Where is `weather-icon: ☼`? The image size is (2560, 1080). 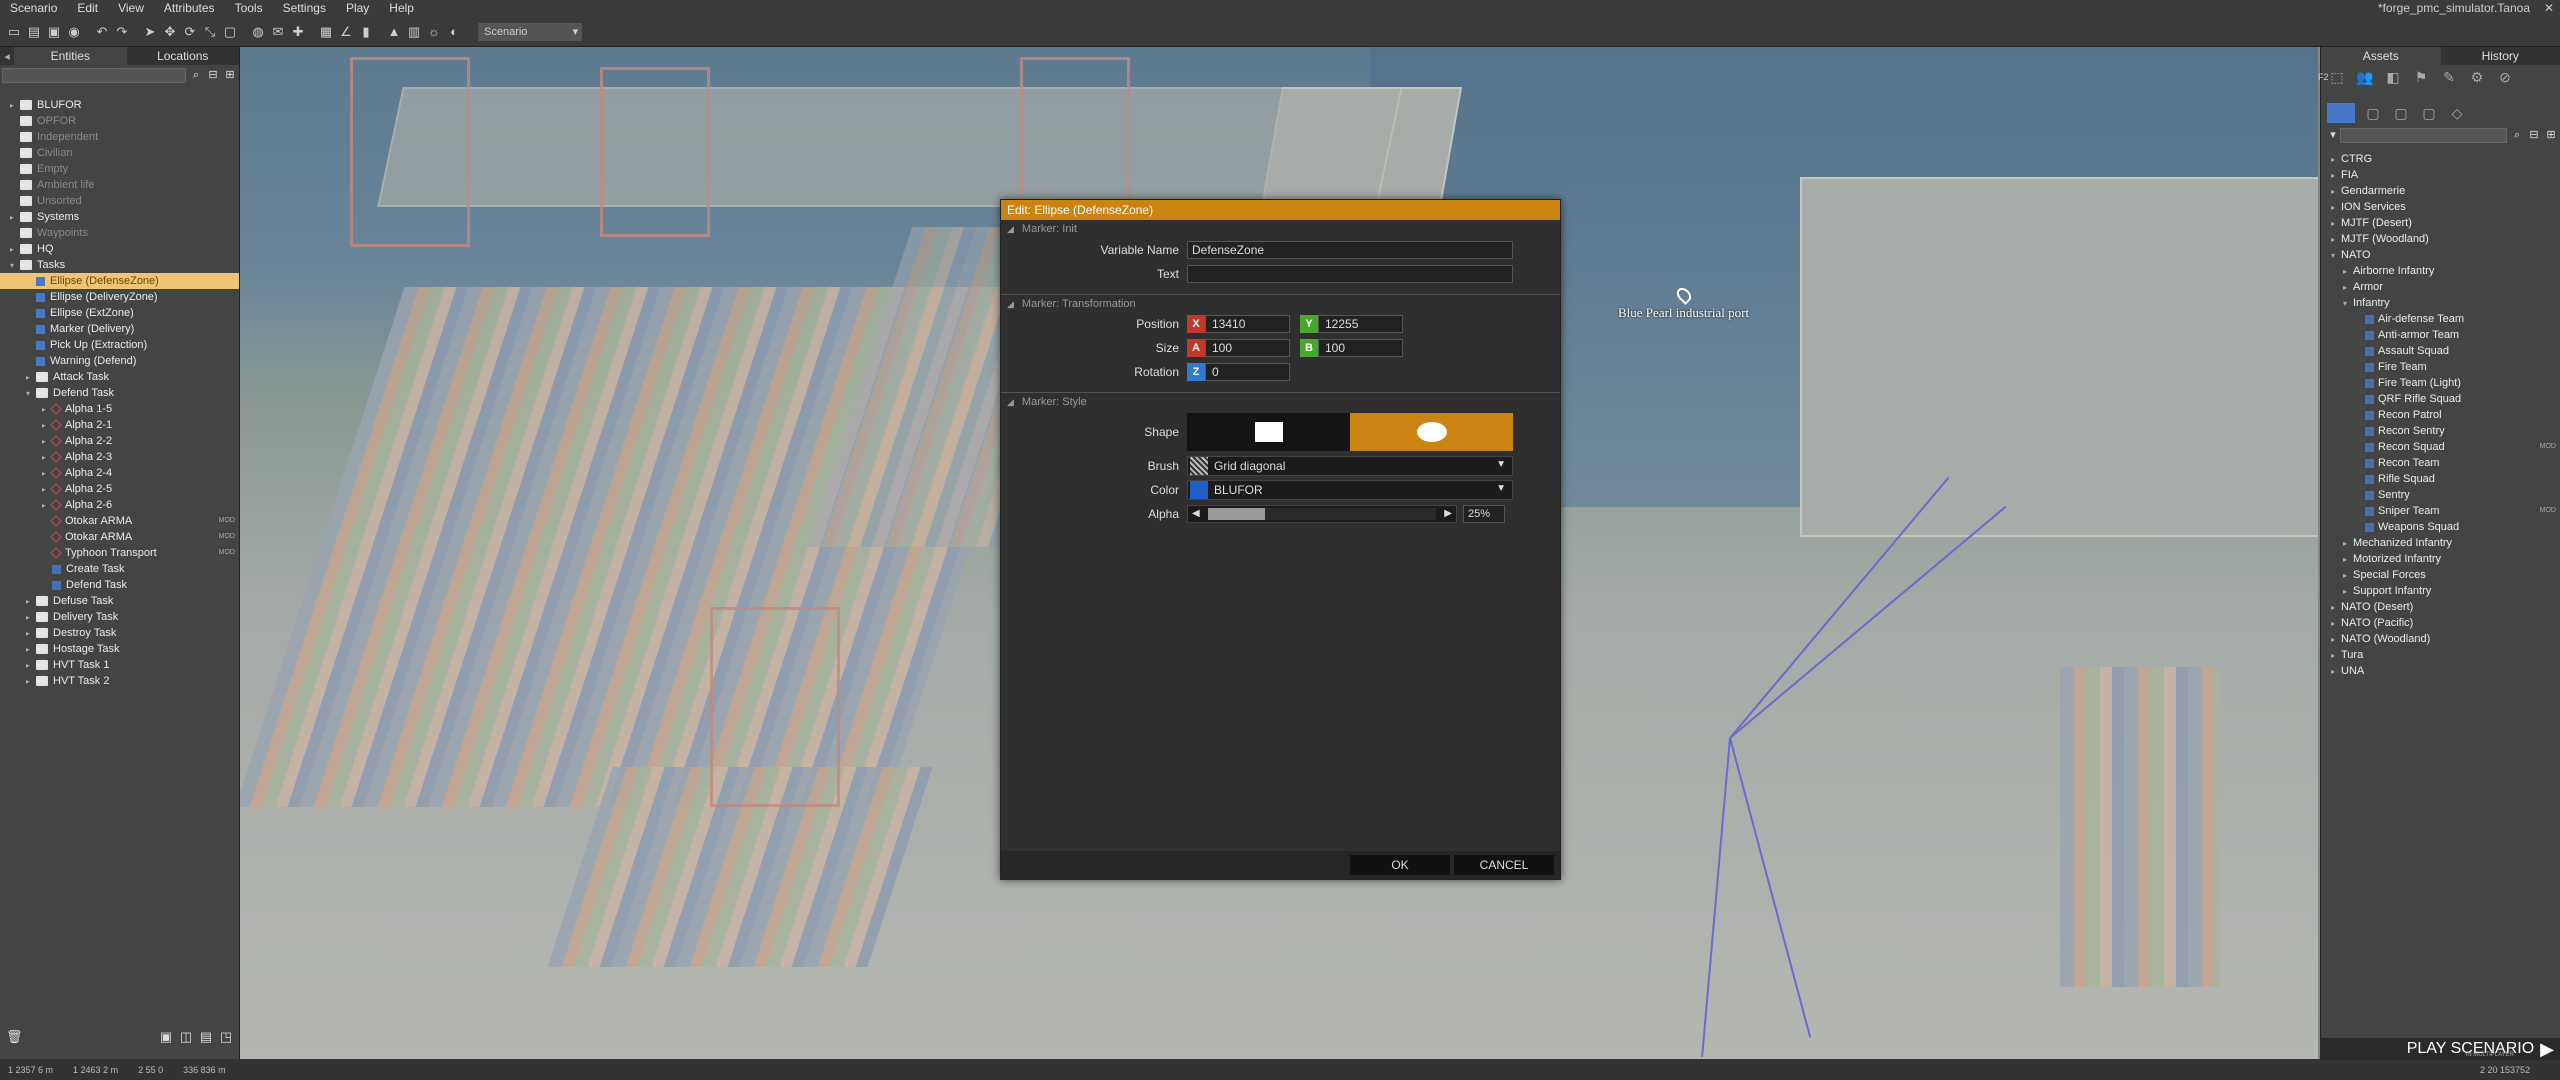
weather-icon: ☼ is located at coordinates (434, 32).